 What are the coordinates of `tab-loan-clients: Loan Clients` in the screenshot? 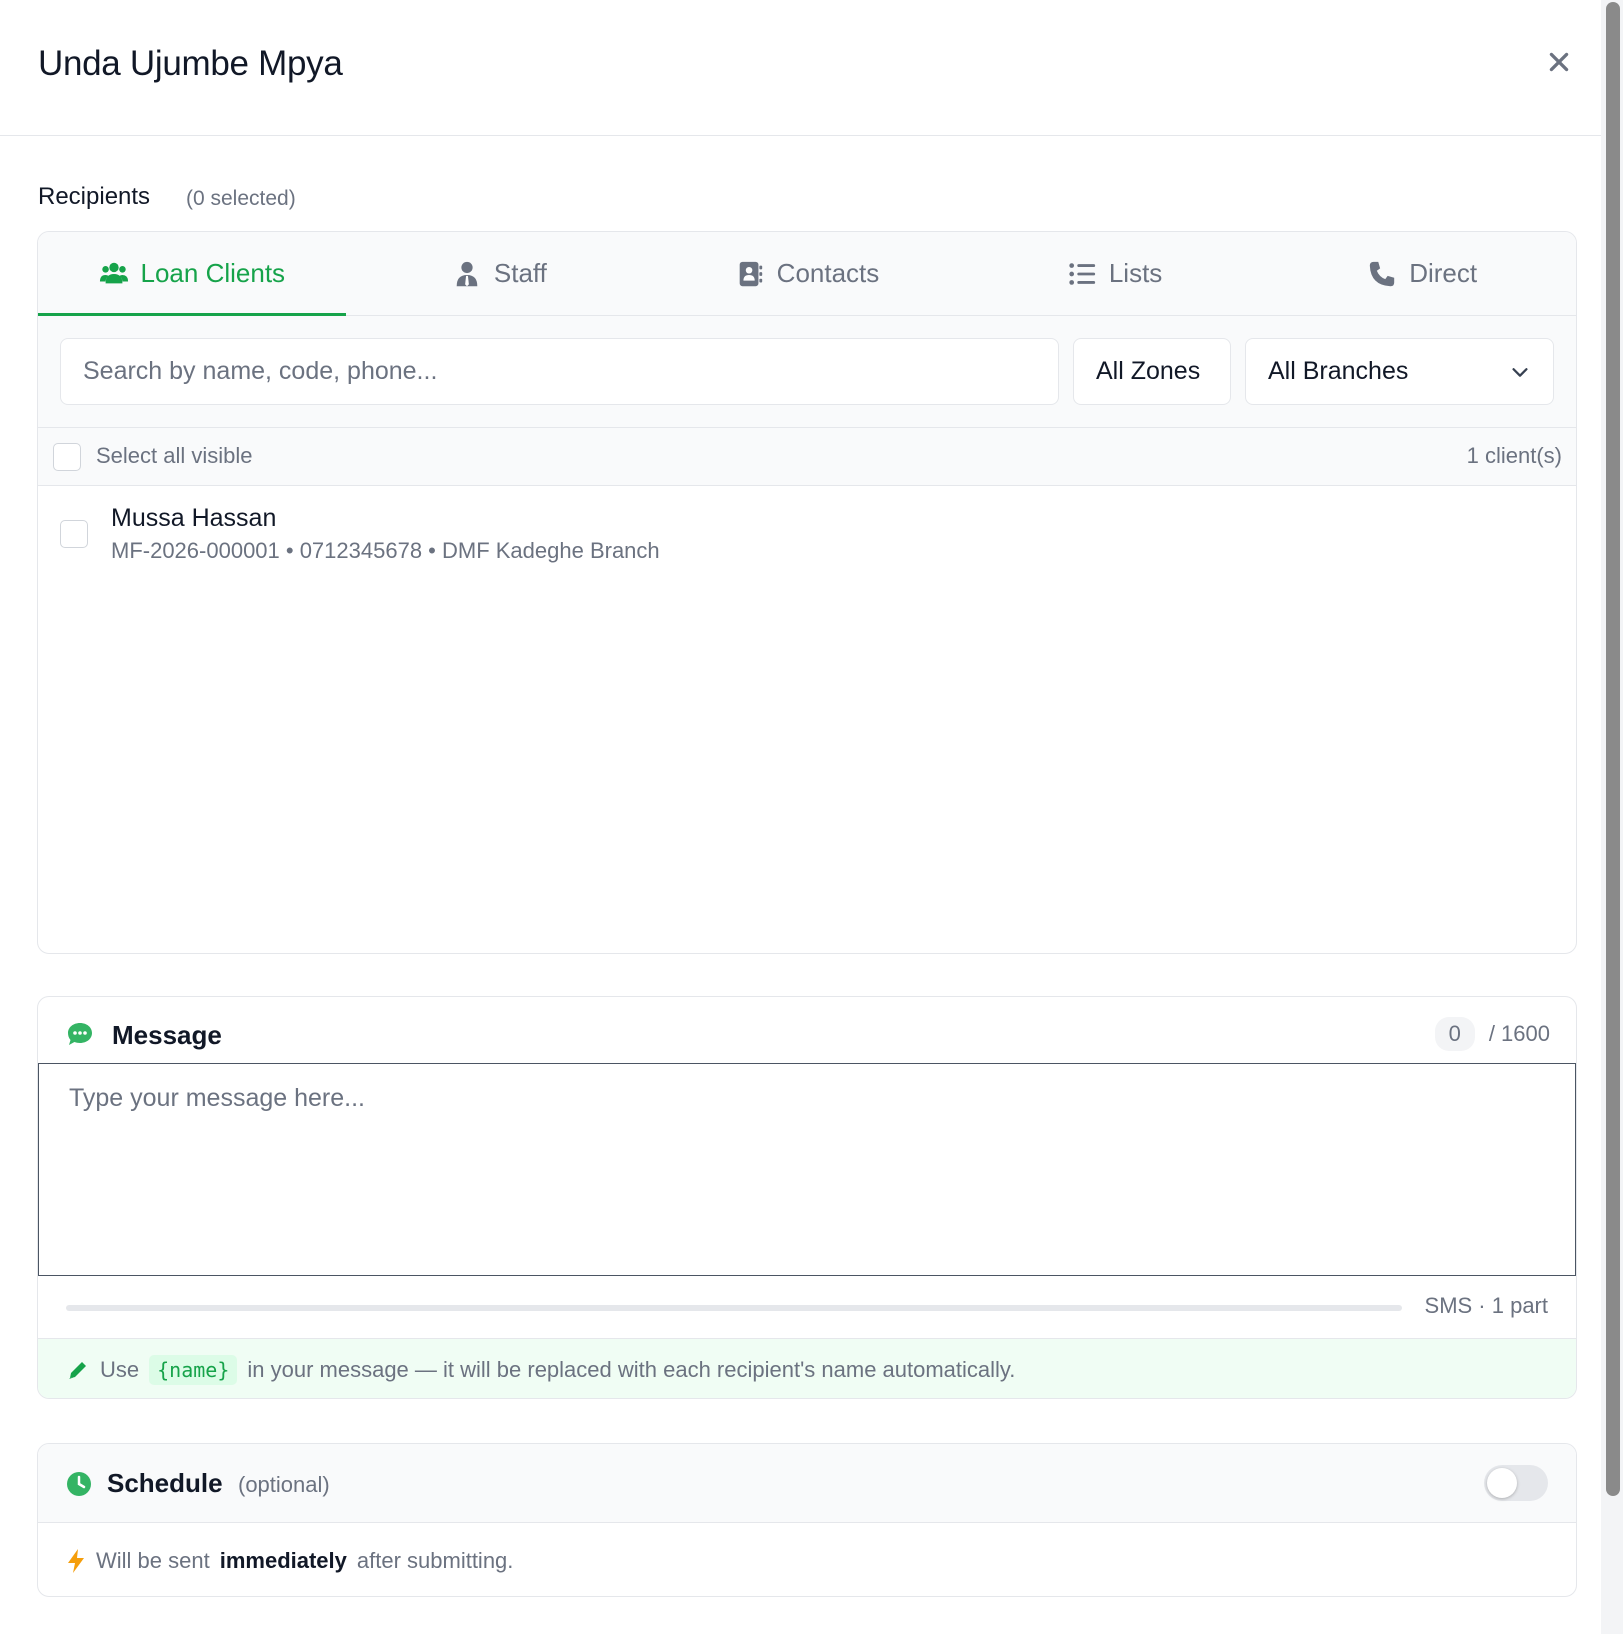 It's located at (192, 274).